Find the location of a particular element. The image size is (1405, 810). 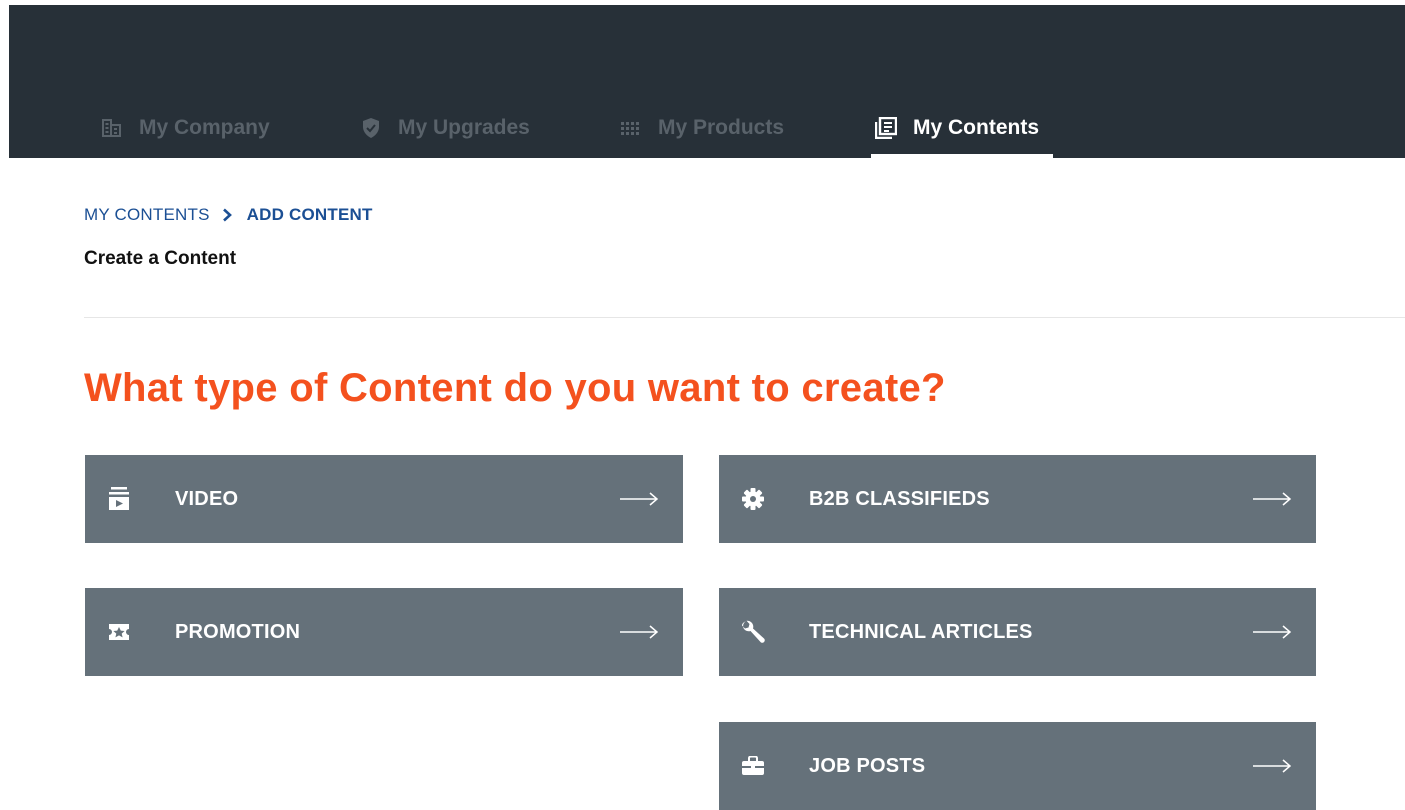

tab-my-contents-label: My Contents is located at coordinates (976, 127).